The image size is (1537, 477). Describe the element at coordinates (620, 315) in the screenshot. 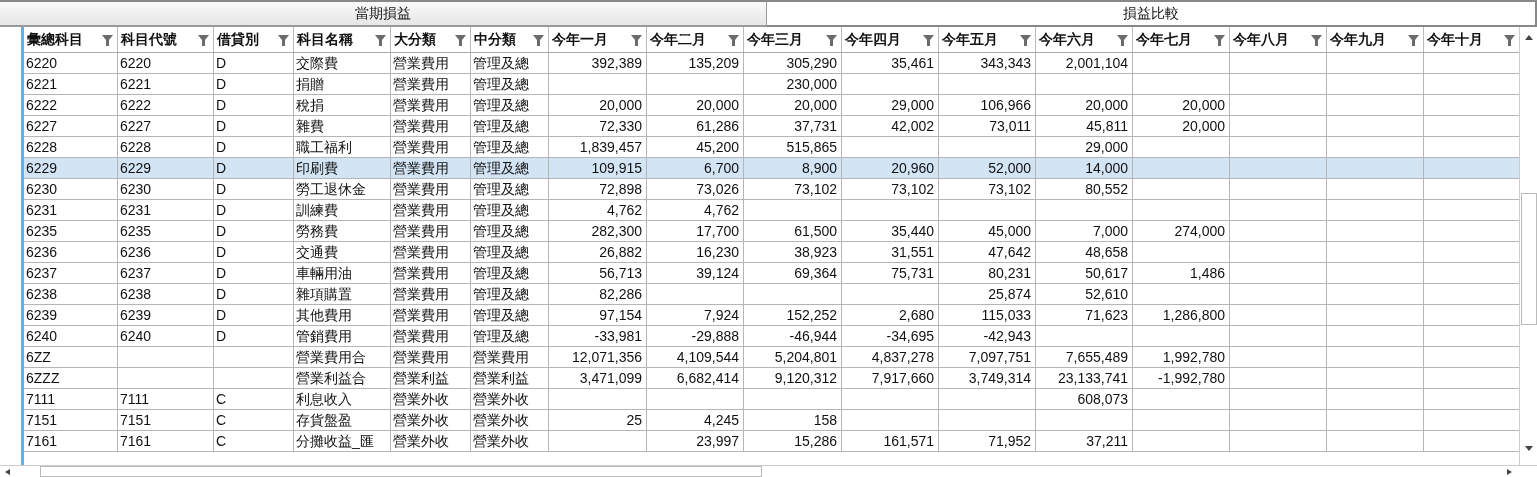

I see `table-cell: 97,154` at that location.